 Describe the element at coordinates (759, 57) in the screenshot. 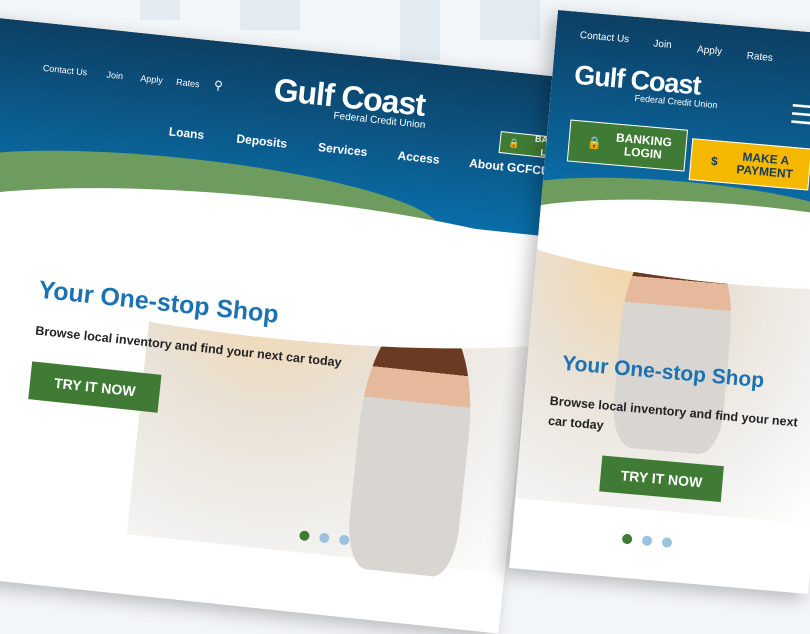

I see `nav-rates: Rates` at that location.